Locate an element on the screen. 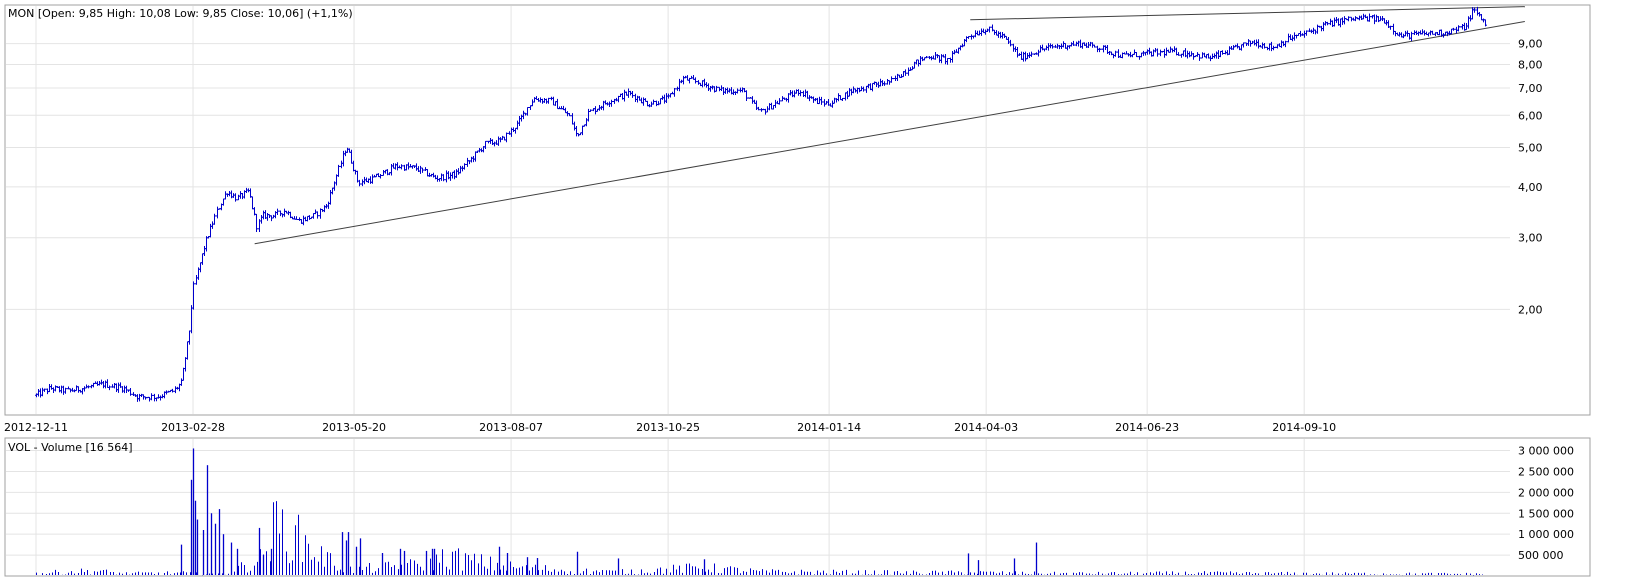 Image resolution: width=1650 pixels, height=585 pixels. date-tick-label: 2014-09-10 is located at coordinates (1304, 427).